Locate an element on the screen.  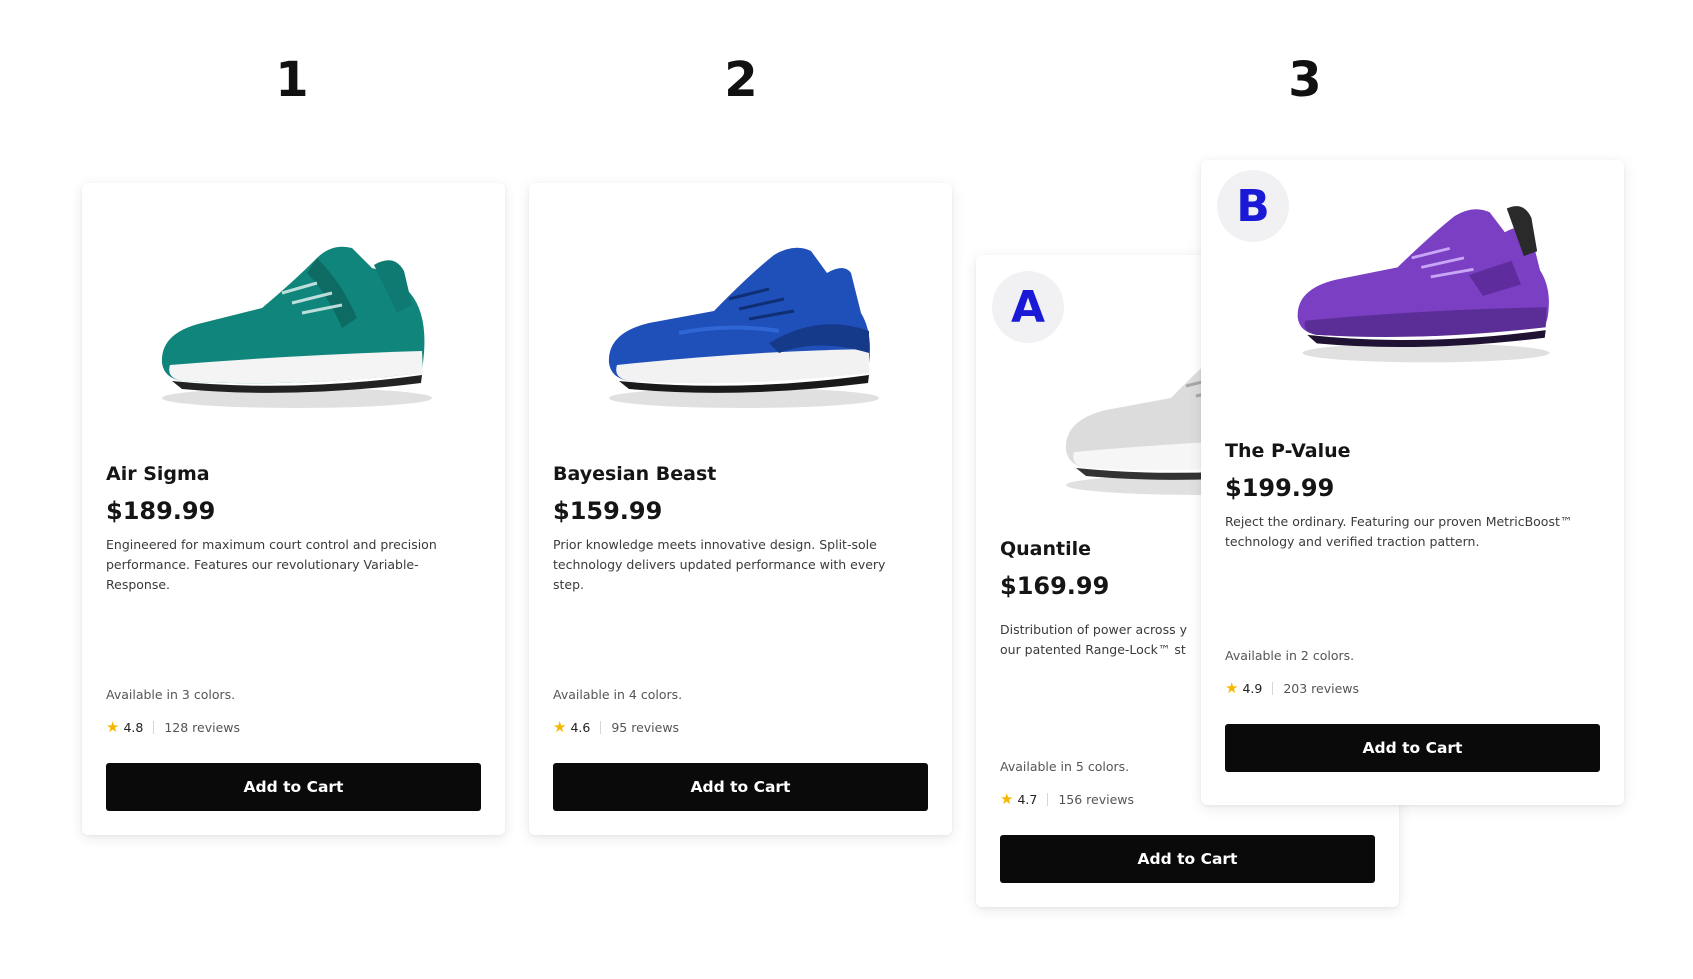
badge-a: A is located at coordinates (1028, 307).